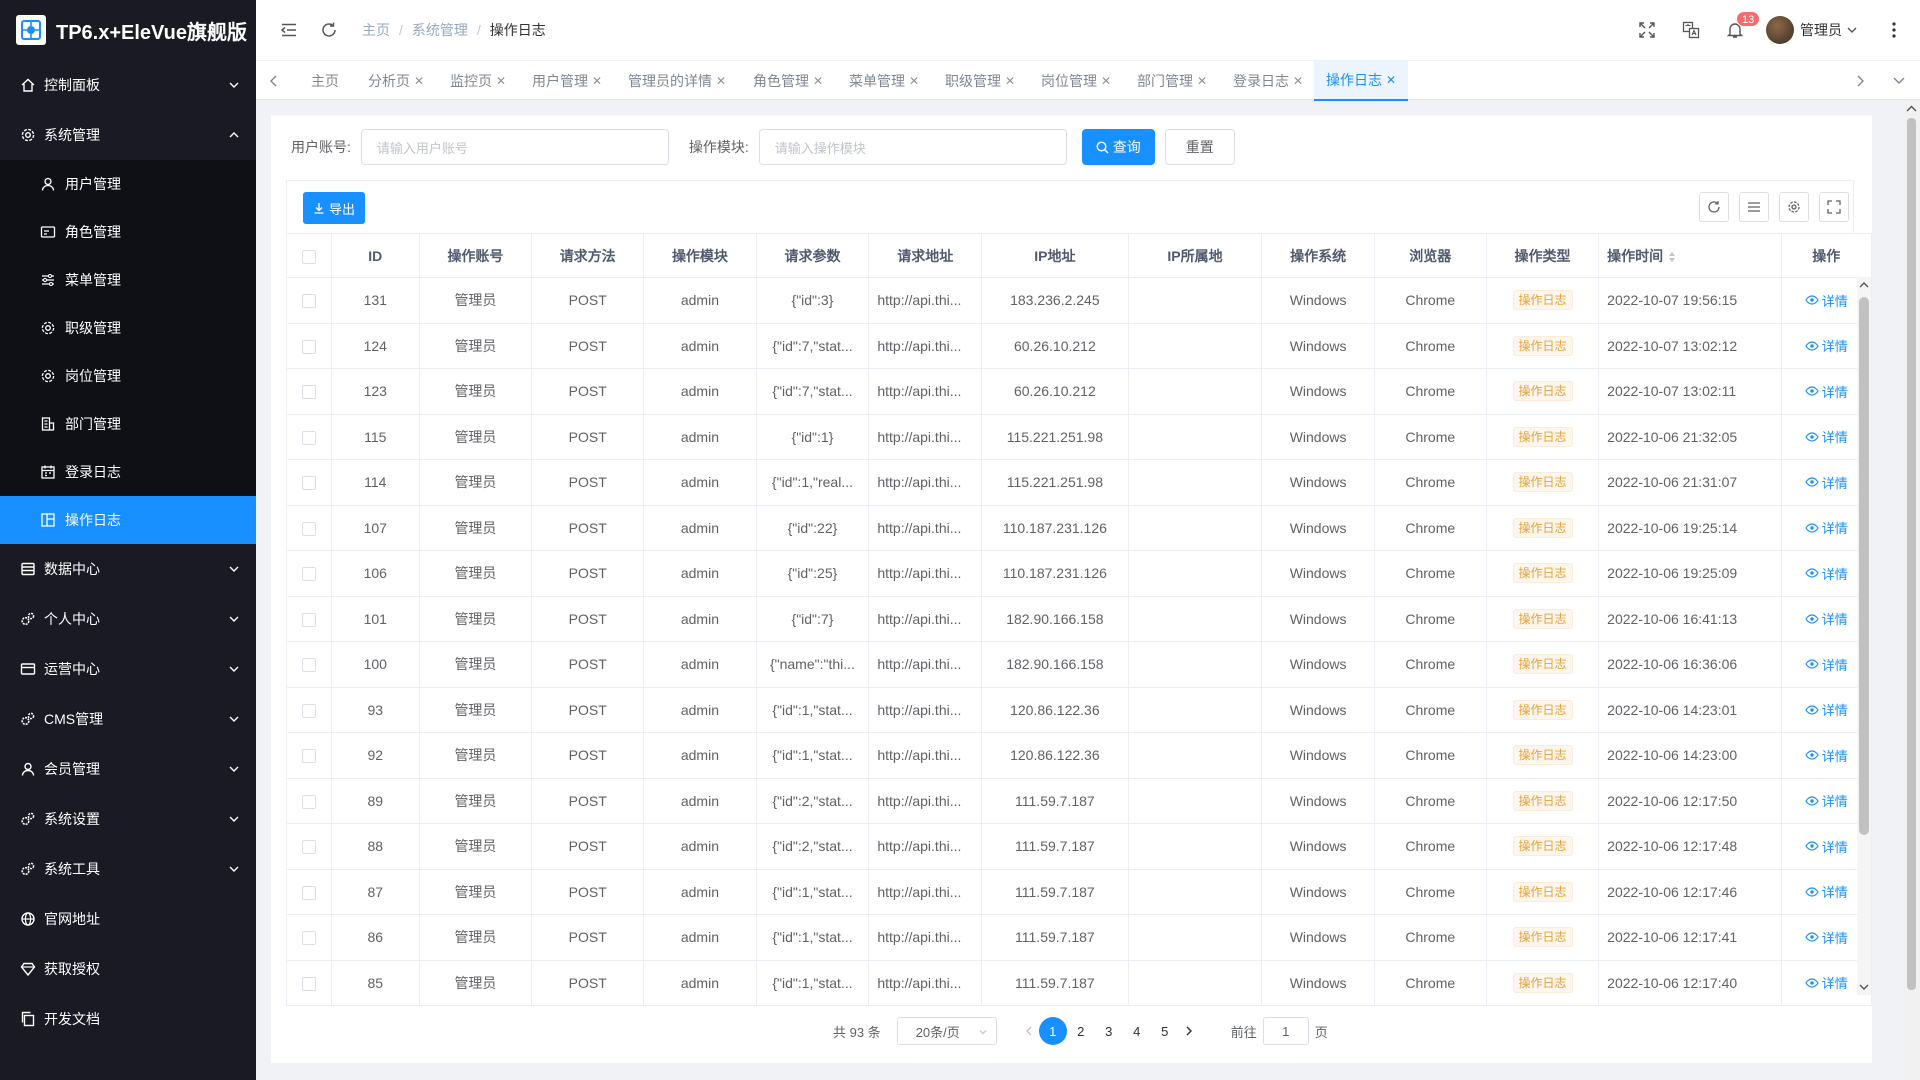  I want to click on fullscreen-button, so click(1647, 30).